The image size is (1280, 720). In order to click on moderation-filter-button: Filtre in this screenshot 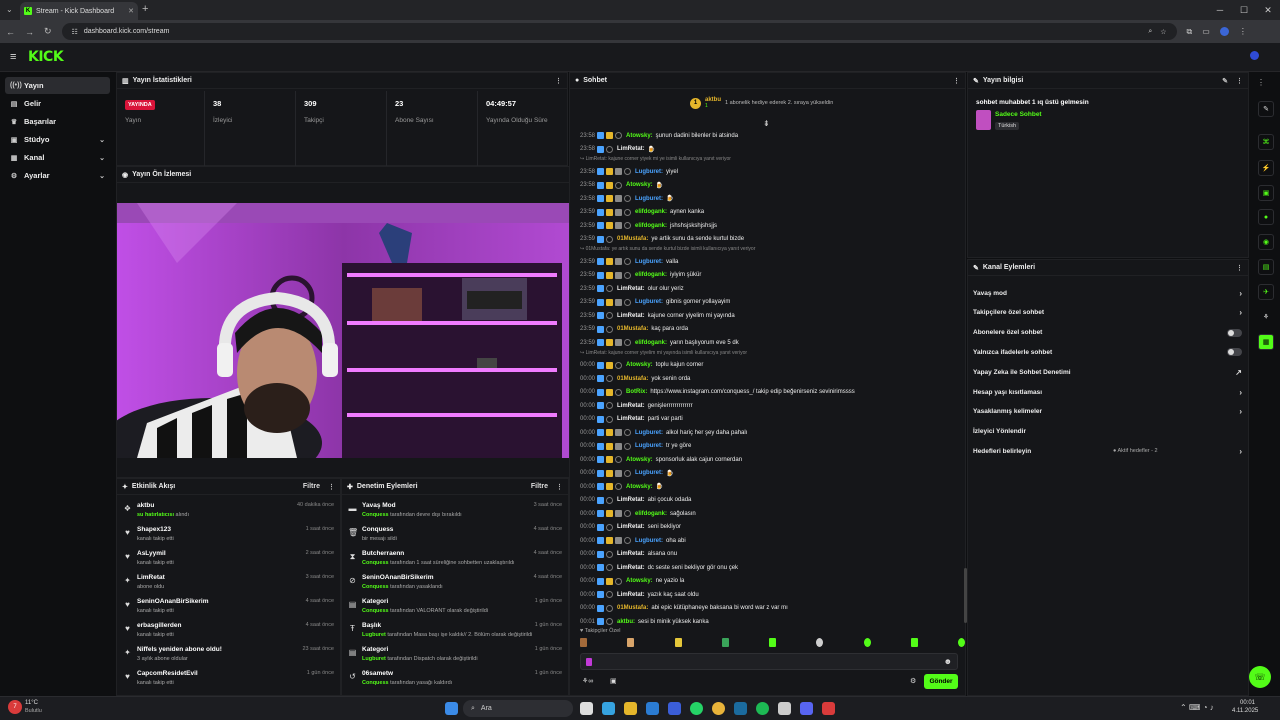, I will do `click(539, 486)`.